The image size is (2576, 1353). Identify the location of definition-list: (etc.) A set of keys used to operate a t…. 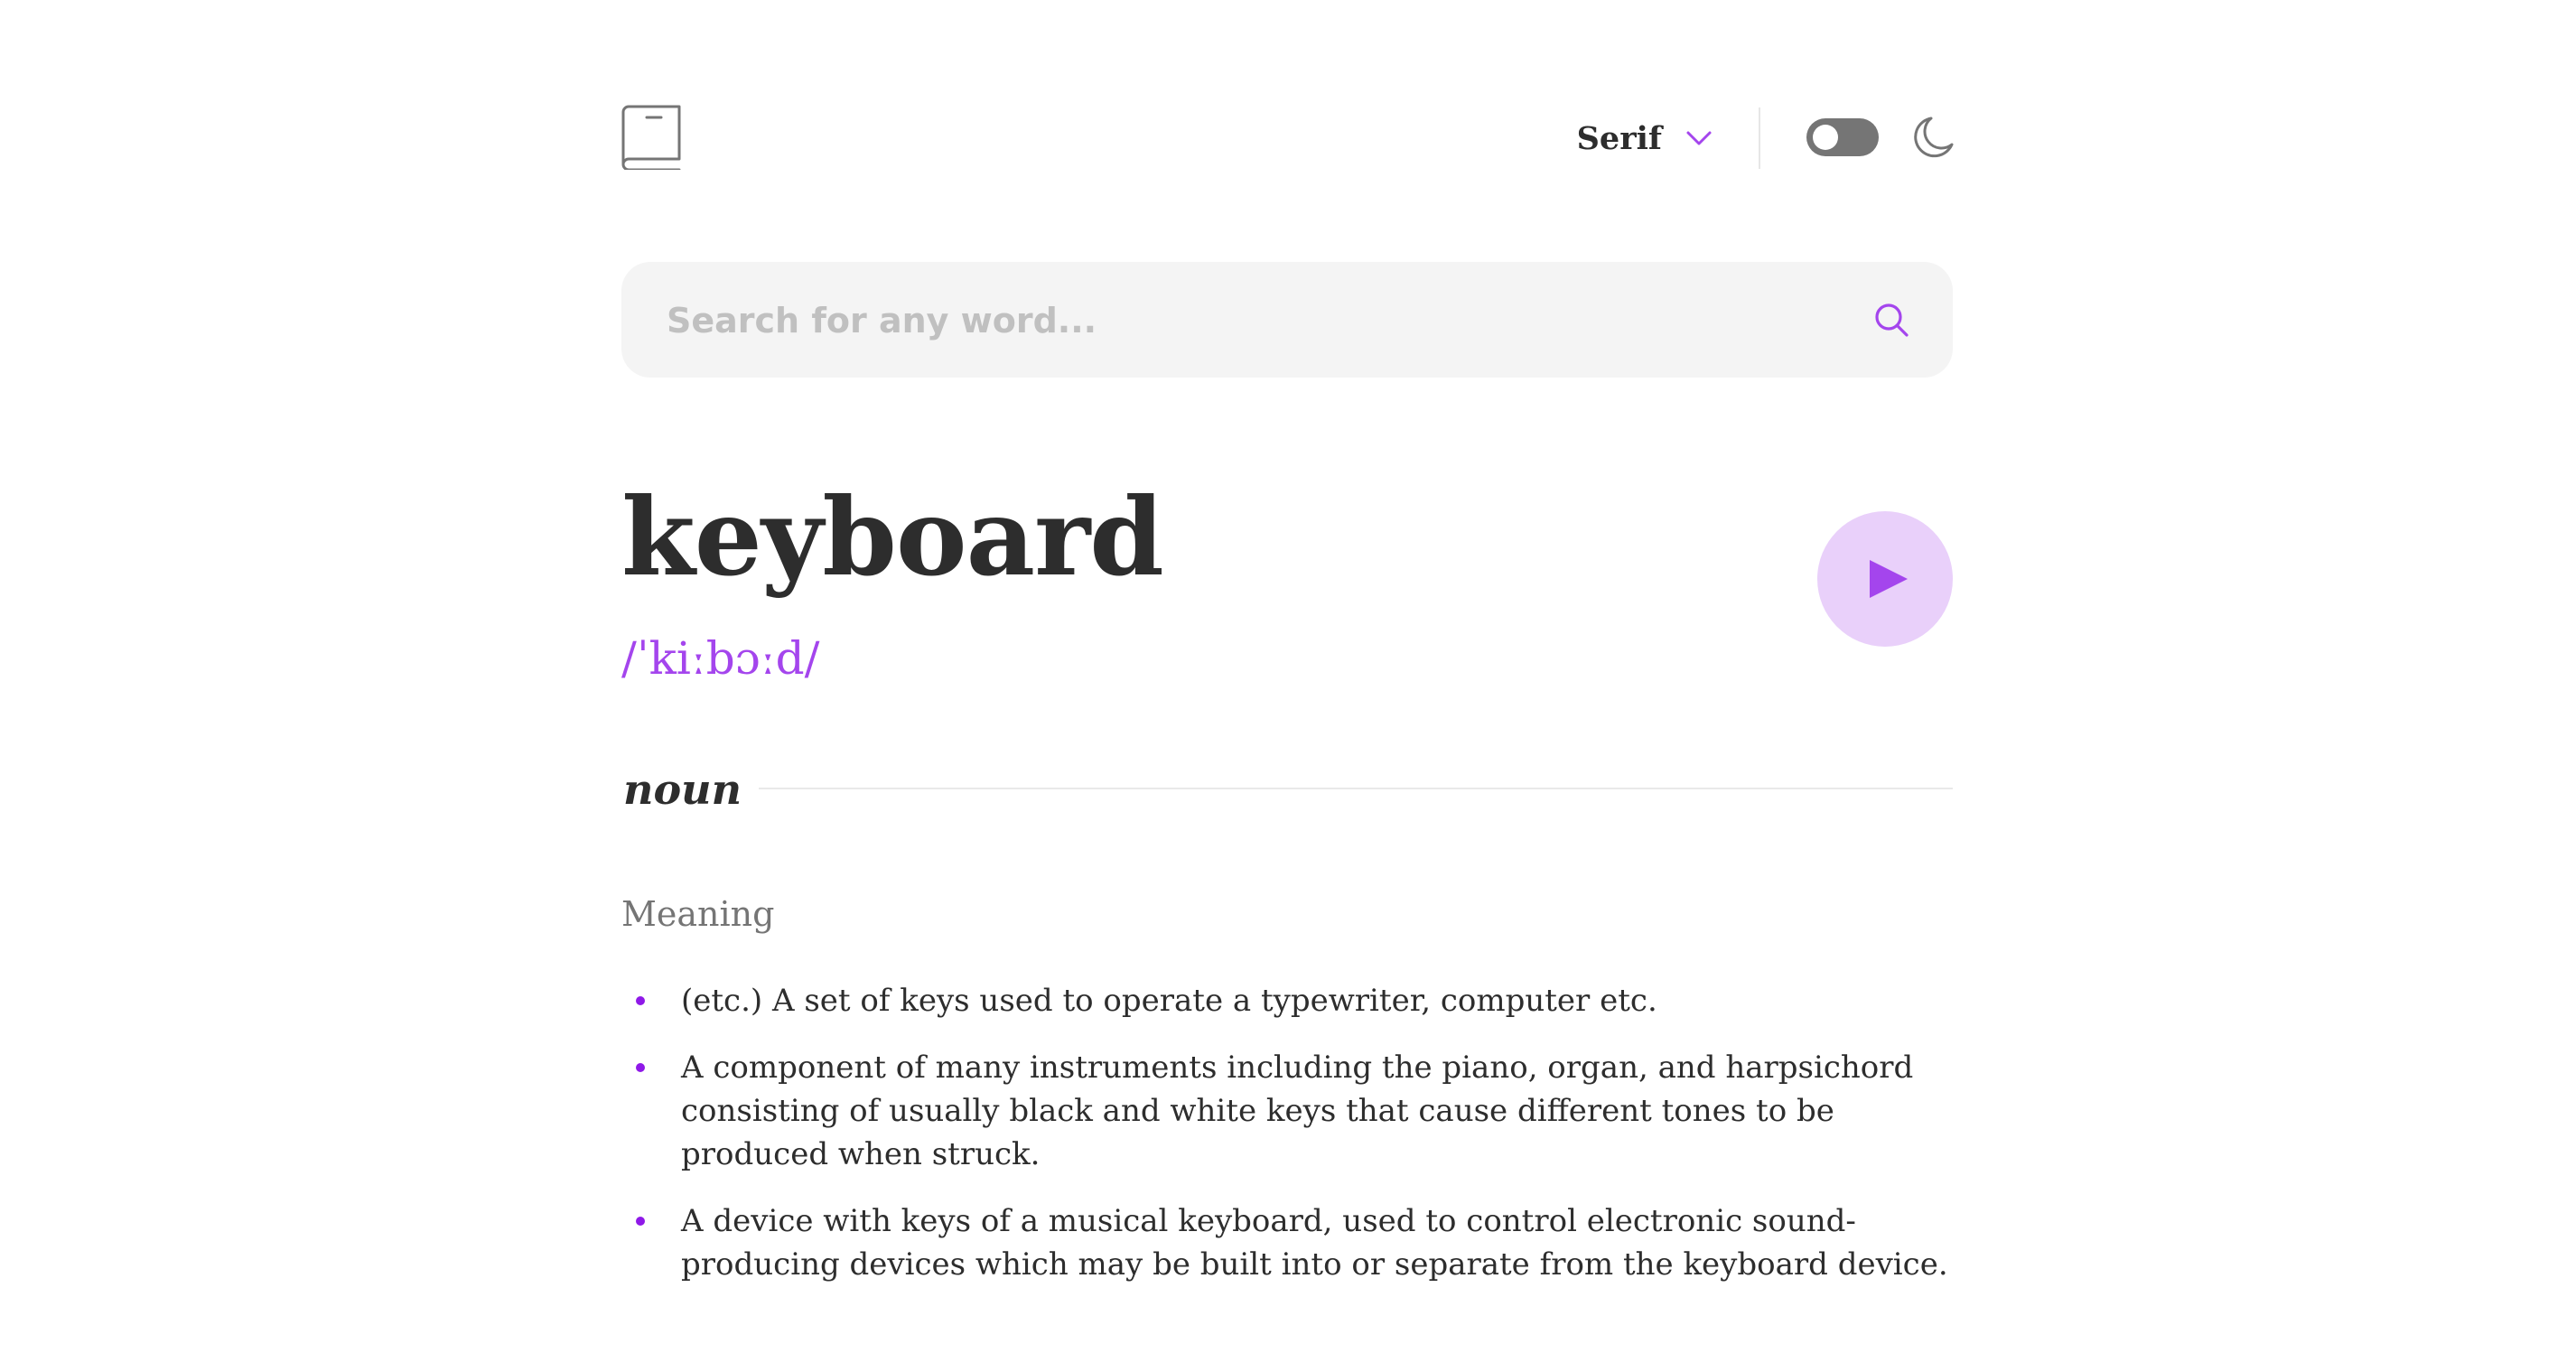
(1287, 1144).